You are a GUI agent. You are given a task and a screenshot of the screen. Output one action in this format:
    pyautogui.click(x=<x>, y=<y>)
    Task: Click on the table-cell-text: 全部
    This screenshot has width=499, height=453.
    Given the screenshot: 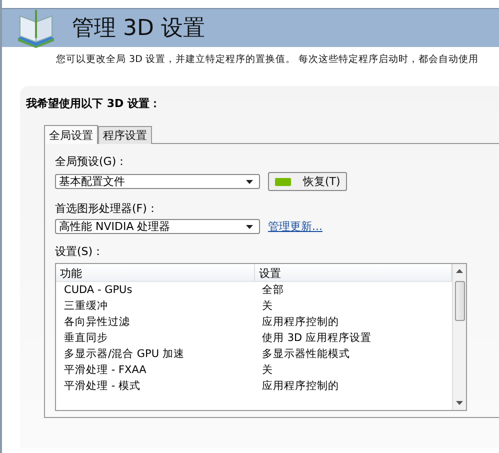 What is the action you would take?
    pyautogui.click(x=273, y=290)
    